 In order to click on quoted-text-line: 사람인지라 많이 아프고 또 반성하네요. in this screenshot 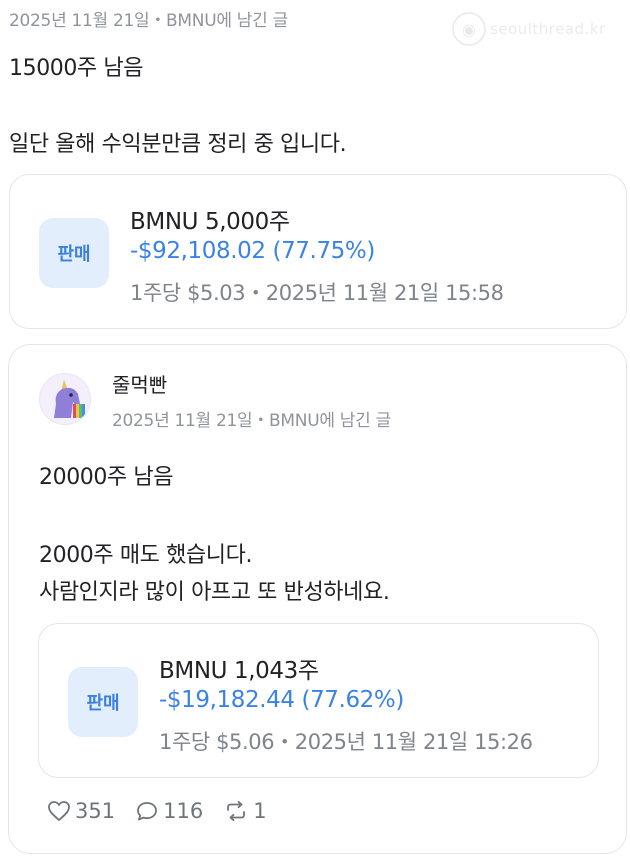, I will do `click(214, 592)`.